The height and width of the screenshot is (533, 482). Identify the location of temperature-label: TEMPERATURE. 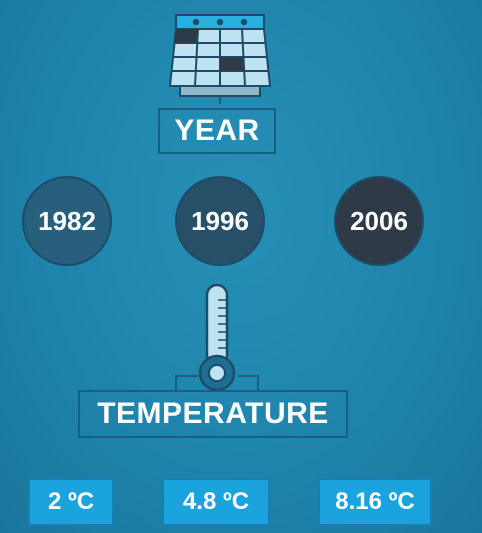
(213, 414).